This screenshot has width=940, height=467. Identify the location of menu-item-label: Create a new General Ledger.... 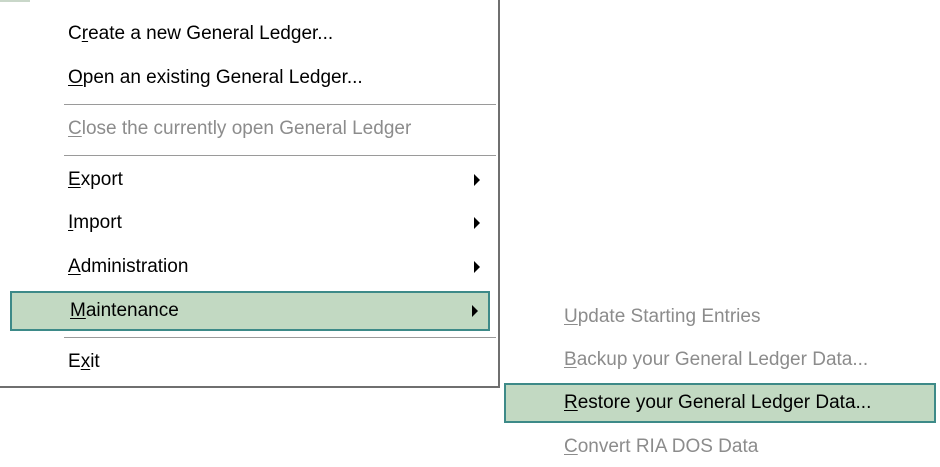
(201, 33).